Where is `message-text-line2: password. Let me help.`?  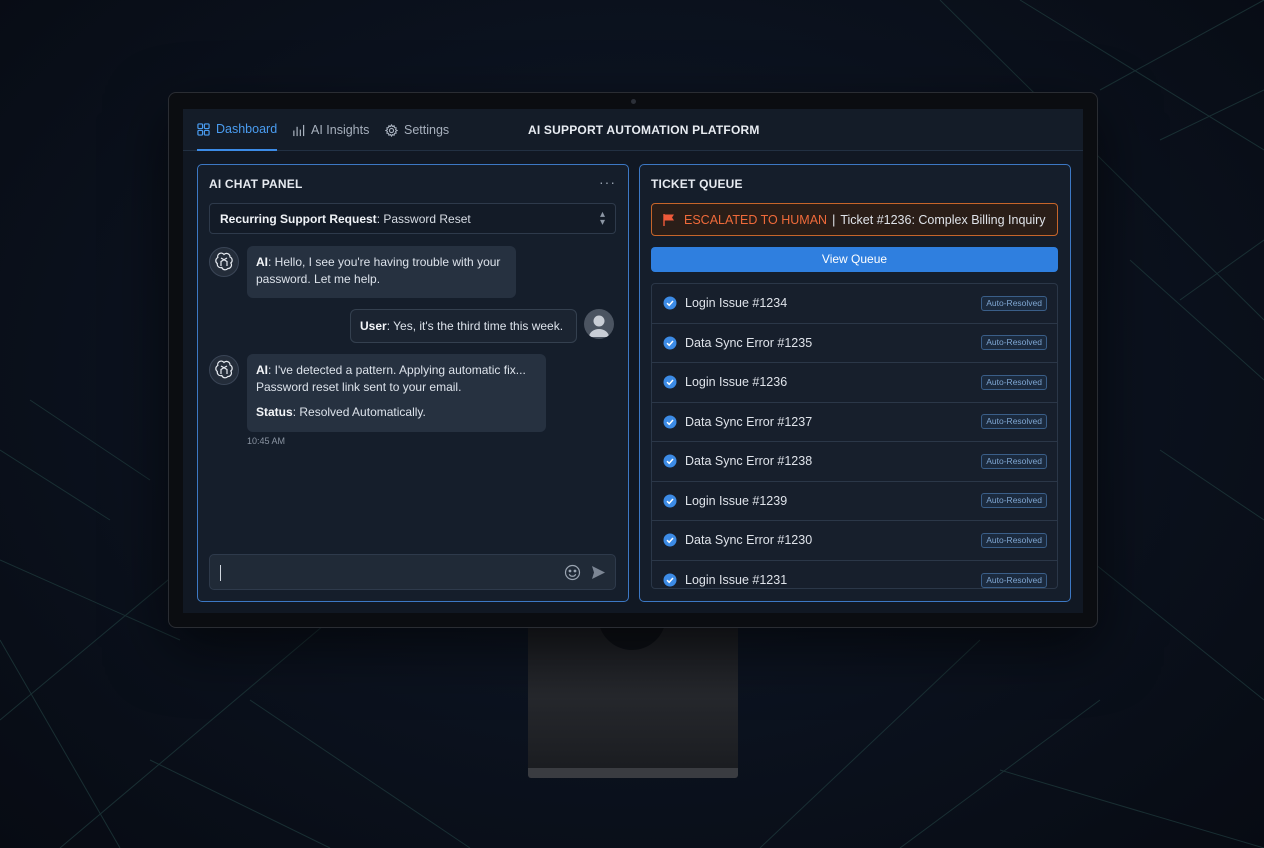 message-text-line2: password. Let me help. is located at coordinates (318, 279).